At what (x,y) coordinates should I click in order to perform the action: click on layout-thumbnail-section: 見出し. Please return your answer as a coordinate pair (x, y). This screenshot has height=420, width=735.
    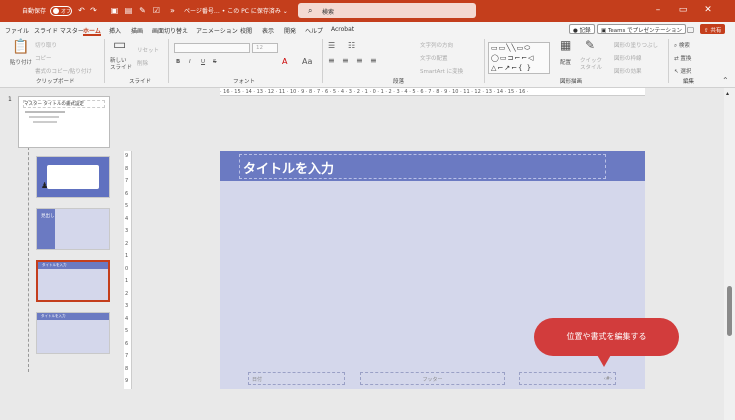
    Looking at the image, I should click on (73, 229).